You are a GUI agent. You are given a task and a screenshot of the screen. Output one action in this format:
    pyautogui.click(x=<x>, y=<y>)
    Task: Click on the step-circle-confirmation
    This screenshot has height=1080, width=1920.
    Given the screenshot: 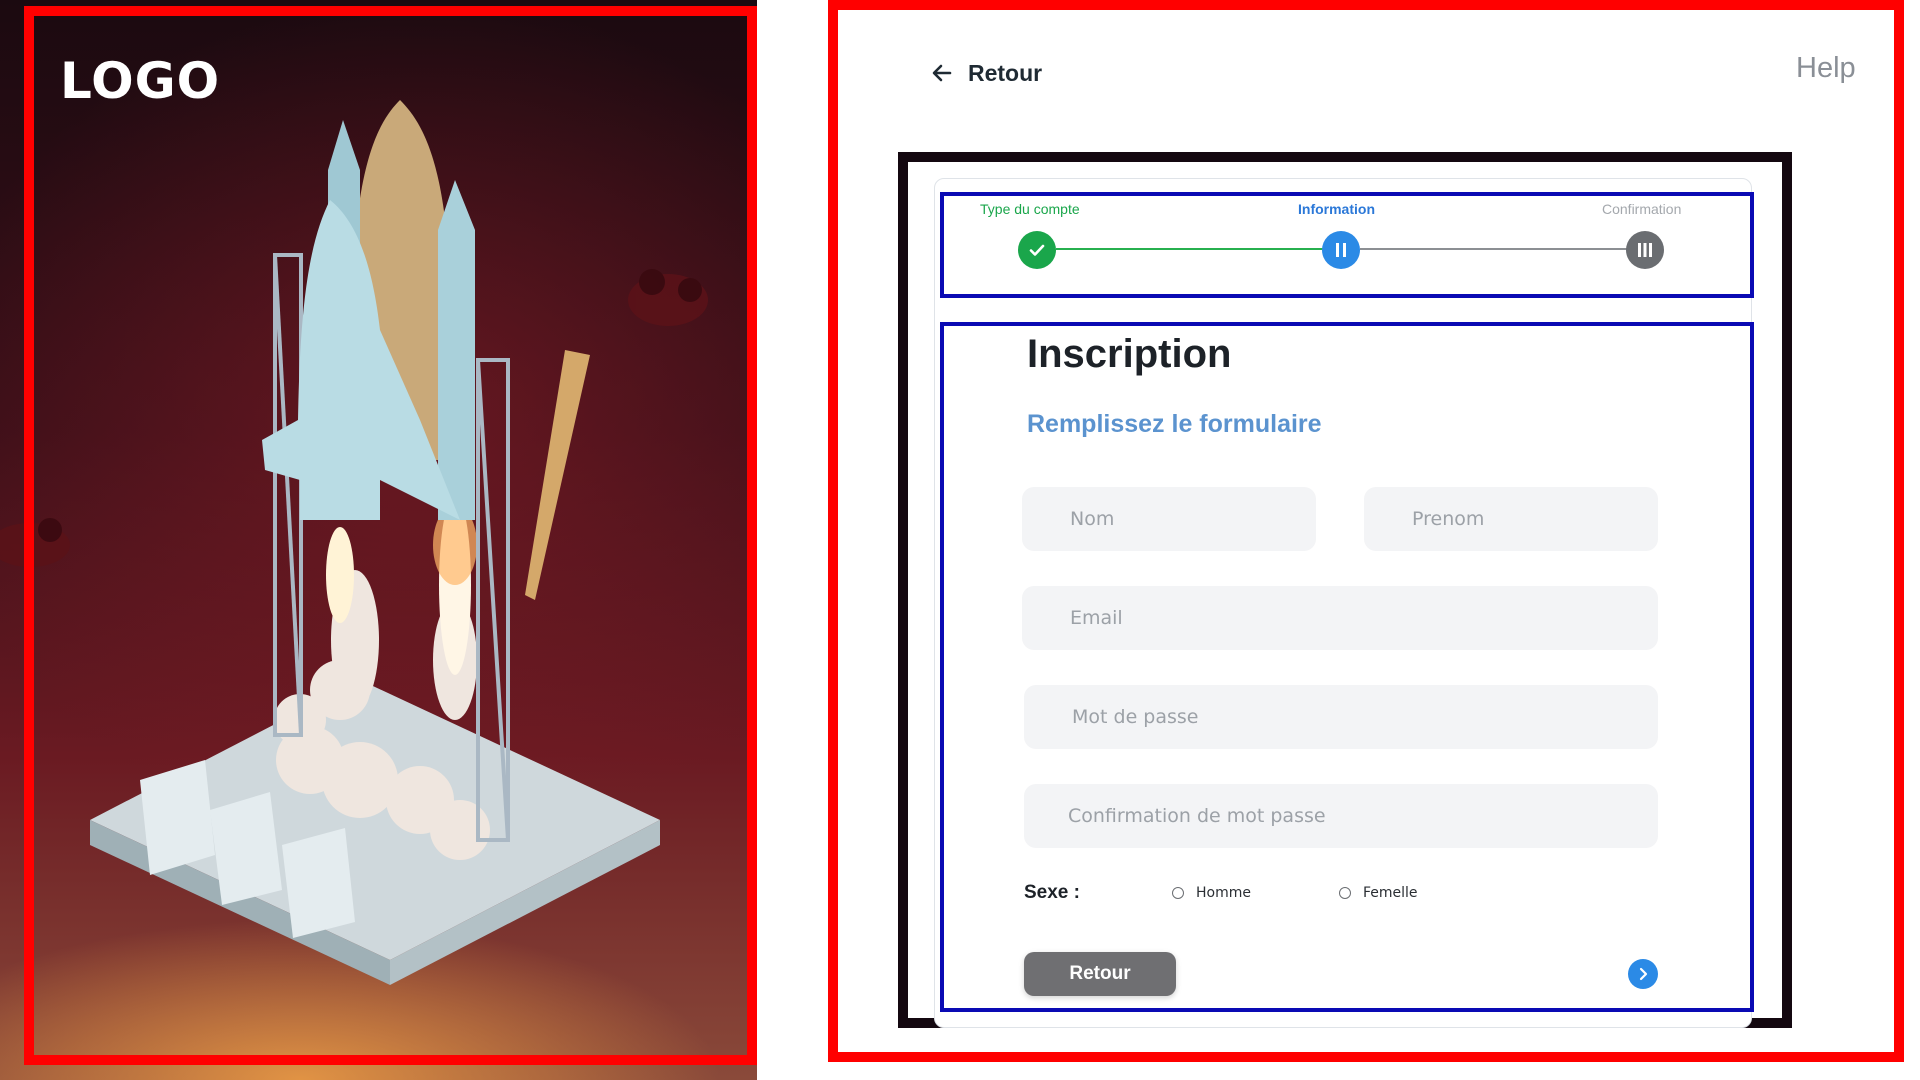 What is the action you would take?
    pyautogui.click(x=1645, y=250)
    